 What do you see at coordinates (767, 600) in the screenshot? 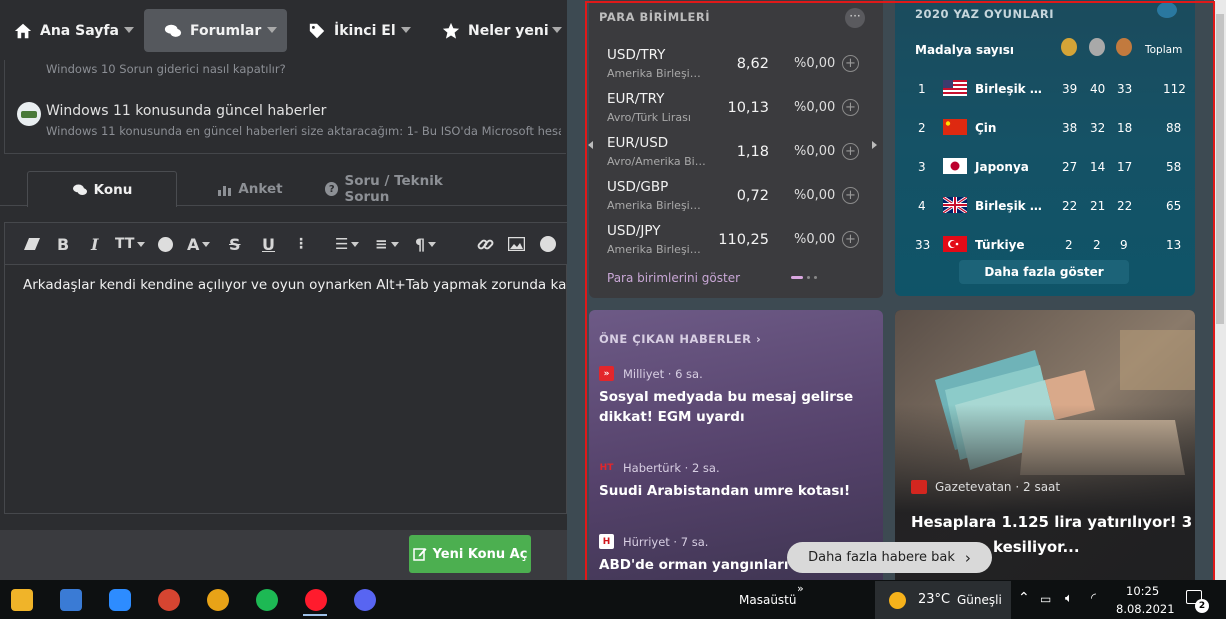
I see `desktop-label: Masaüstü` at bounding box center [767, 600].